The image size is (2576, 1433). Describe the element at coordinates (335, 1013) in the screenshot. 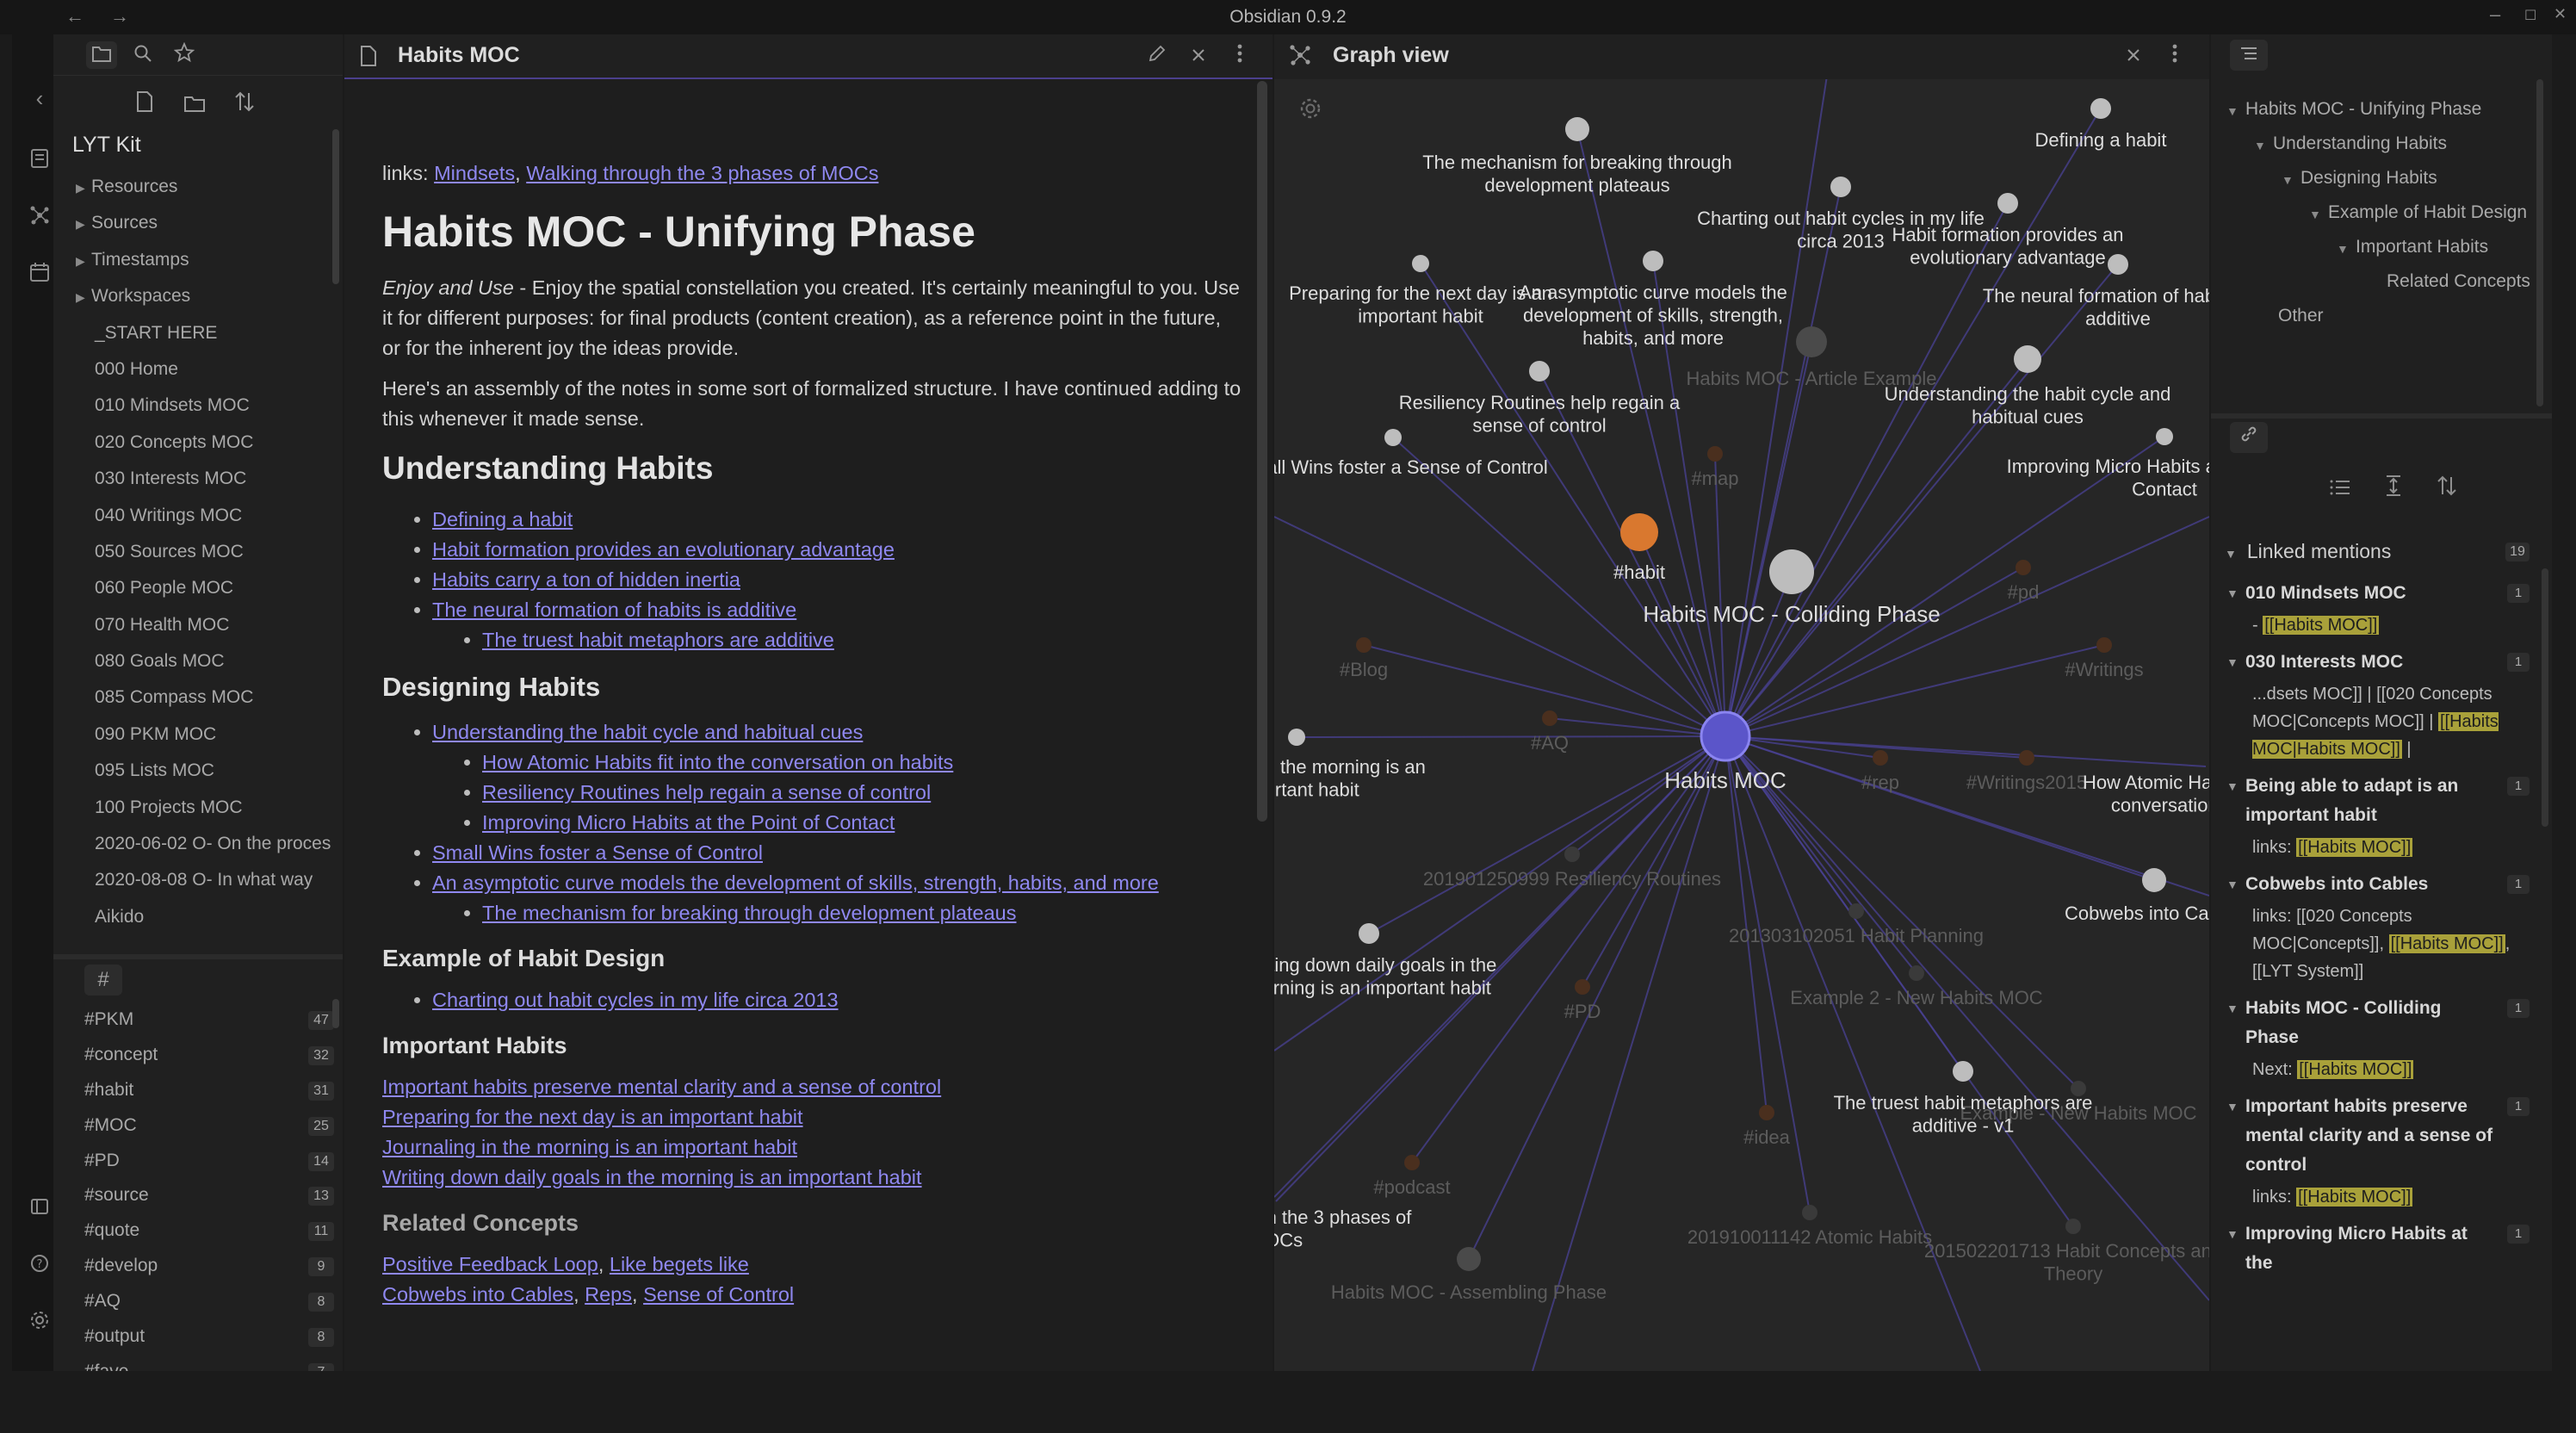

I see `tag-list-scrollbar` at that location.